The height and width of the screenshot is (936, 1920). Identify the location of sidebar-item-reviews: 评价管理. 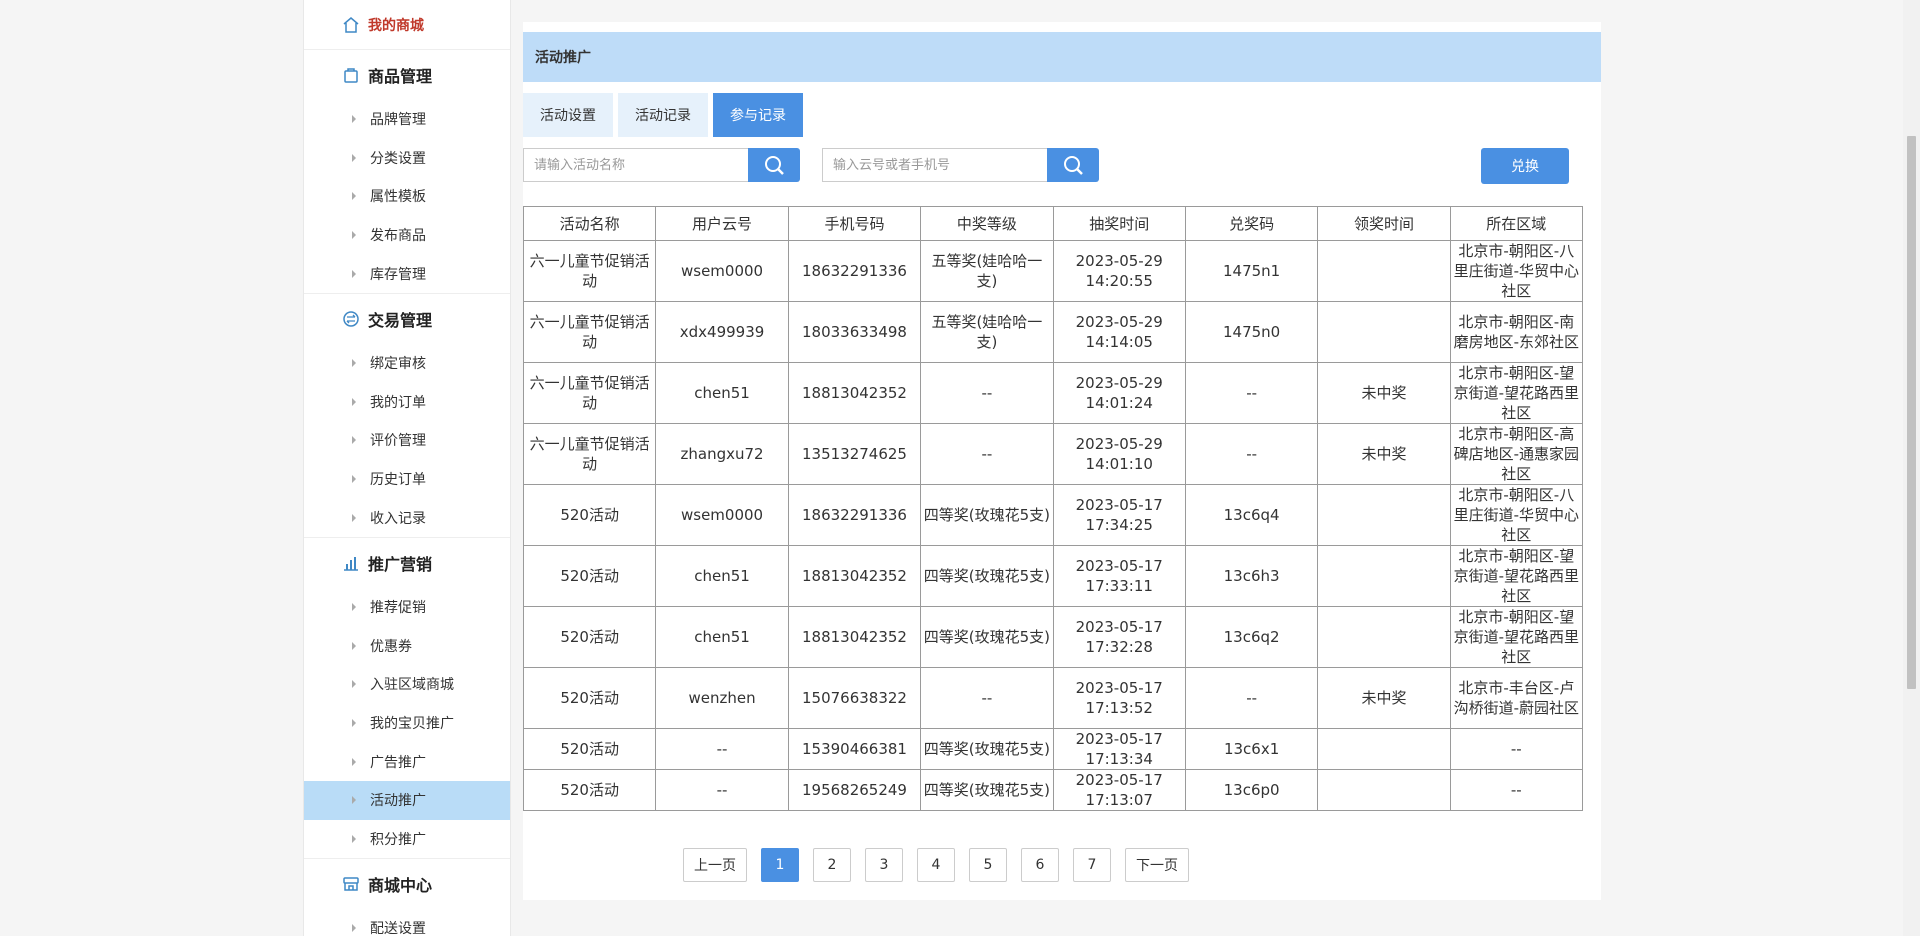
(407, 440).